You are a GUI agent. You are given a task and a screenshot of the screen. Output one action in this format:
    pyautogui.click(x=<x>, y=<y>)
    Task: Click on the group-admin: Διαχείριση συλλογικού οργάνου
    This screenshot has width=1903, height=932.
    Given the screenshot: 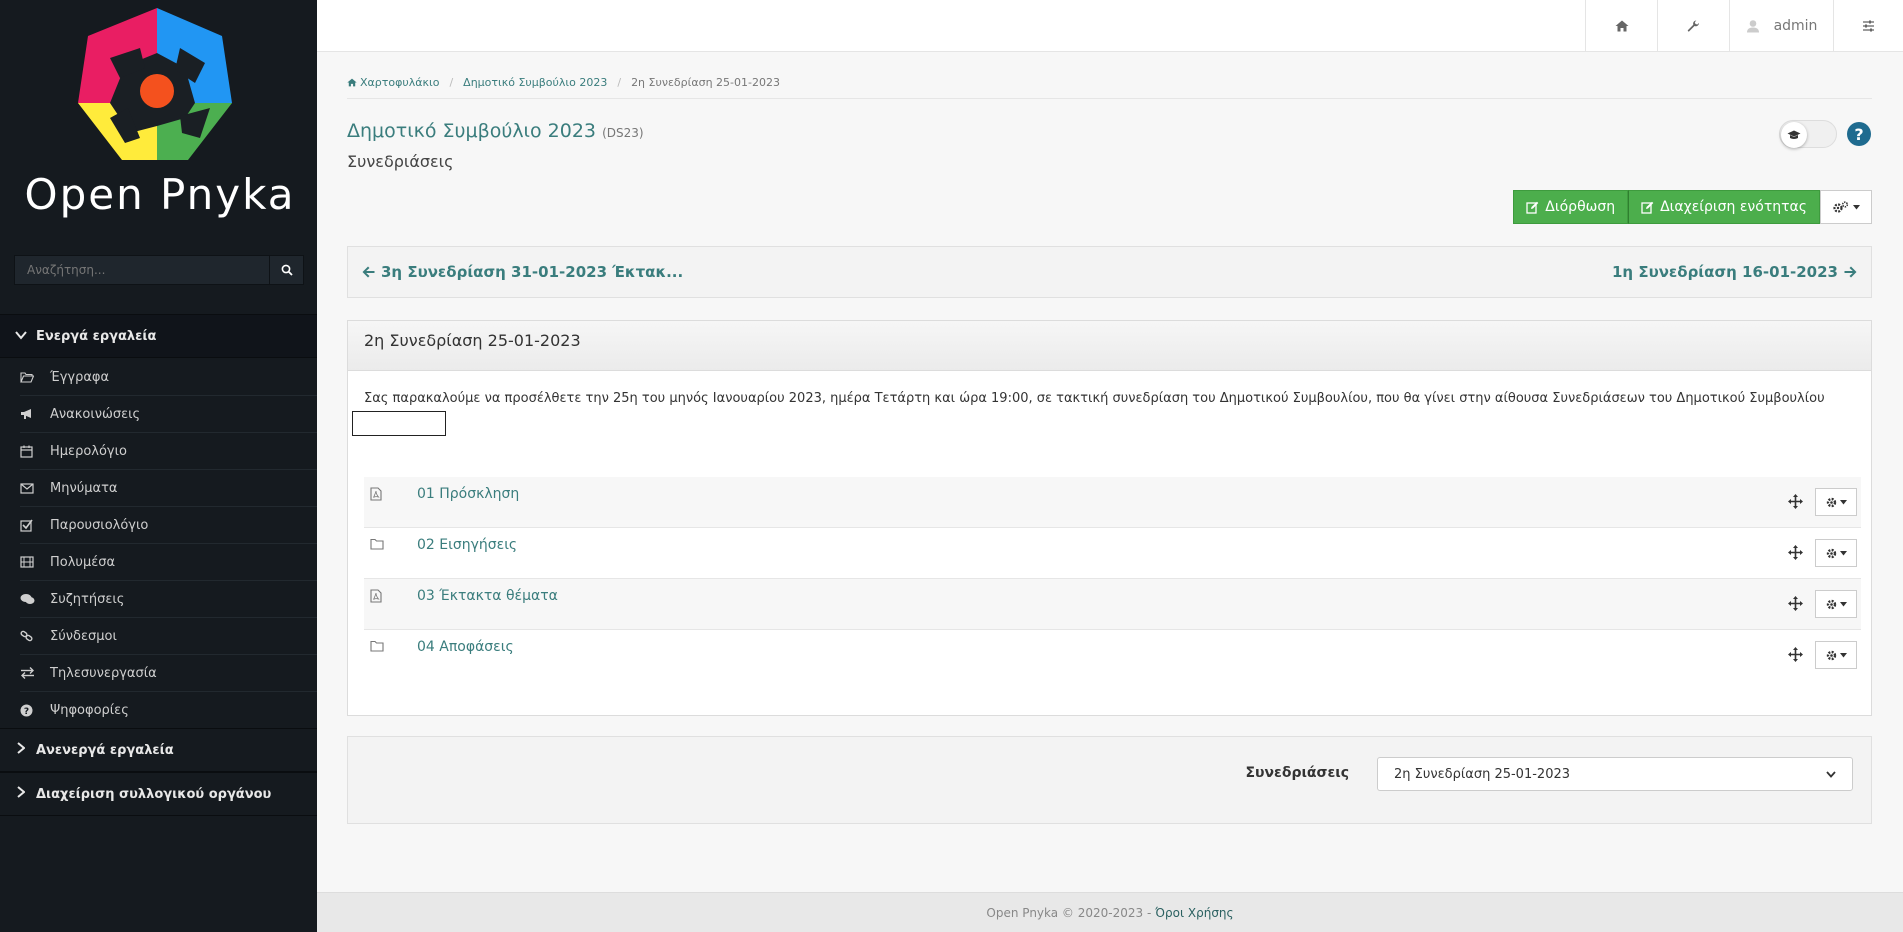 What is the action you would take?
    pyautogui.click(x=158, y=794)
    